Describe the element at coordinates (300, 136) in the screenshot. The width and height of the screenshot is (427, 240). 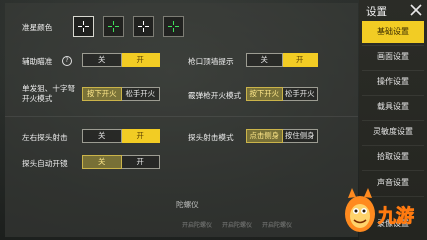
I see `peek-mode-hold: 按住侧身` at that location.